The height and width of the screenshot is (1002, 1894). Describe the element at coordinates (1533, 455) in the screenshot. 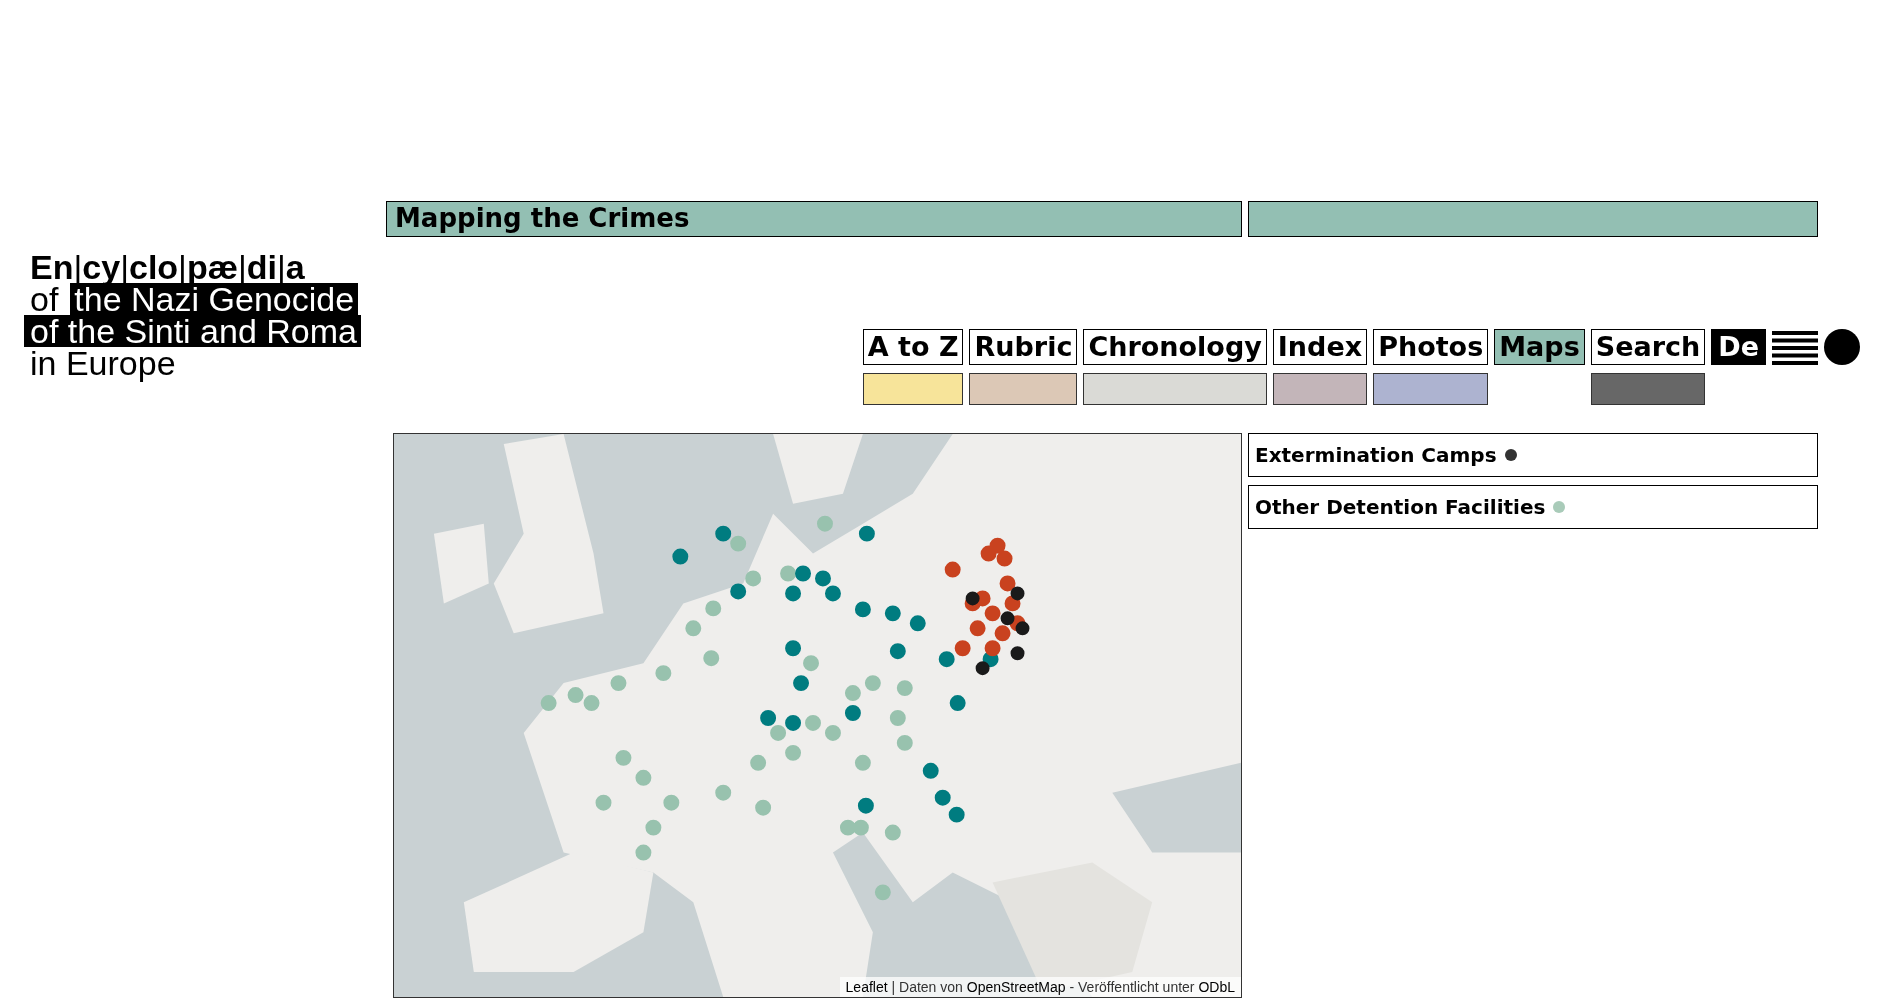

I see `legend-item: Extermination Camps` at that location.